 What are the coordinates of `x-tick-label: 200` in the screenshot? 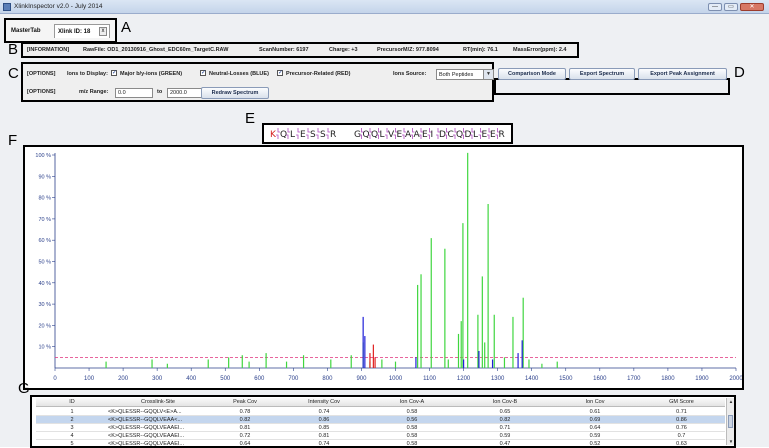 It's located at (123, 379).